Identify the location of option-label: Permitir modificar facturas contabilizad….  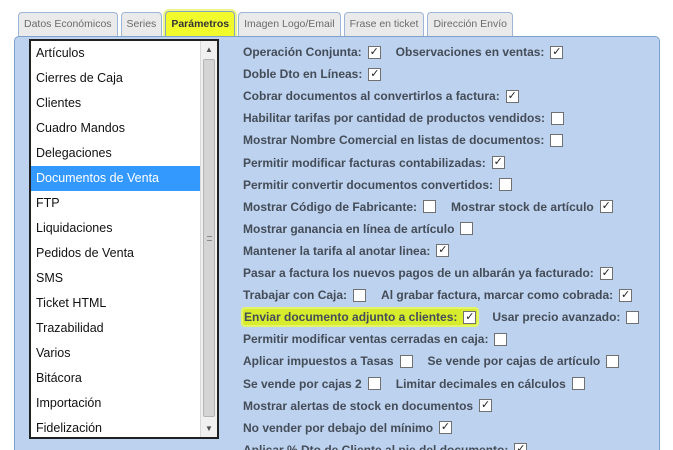
(364, 162).